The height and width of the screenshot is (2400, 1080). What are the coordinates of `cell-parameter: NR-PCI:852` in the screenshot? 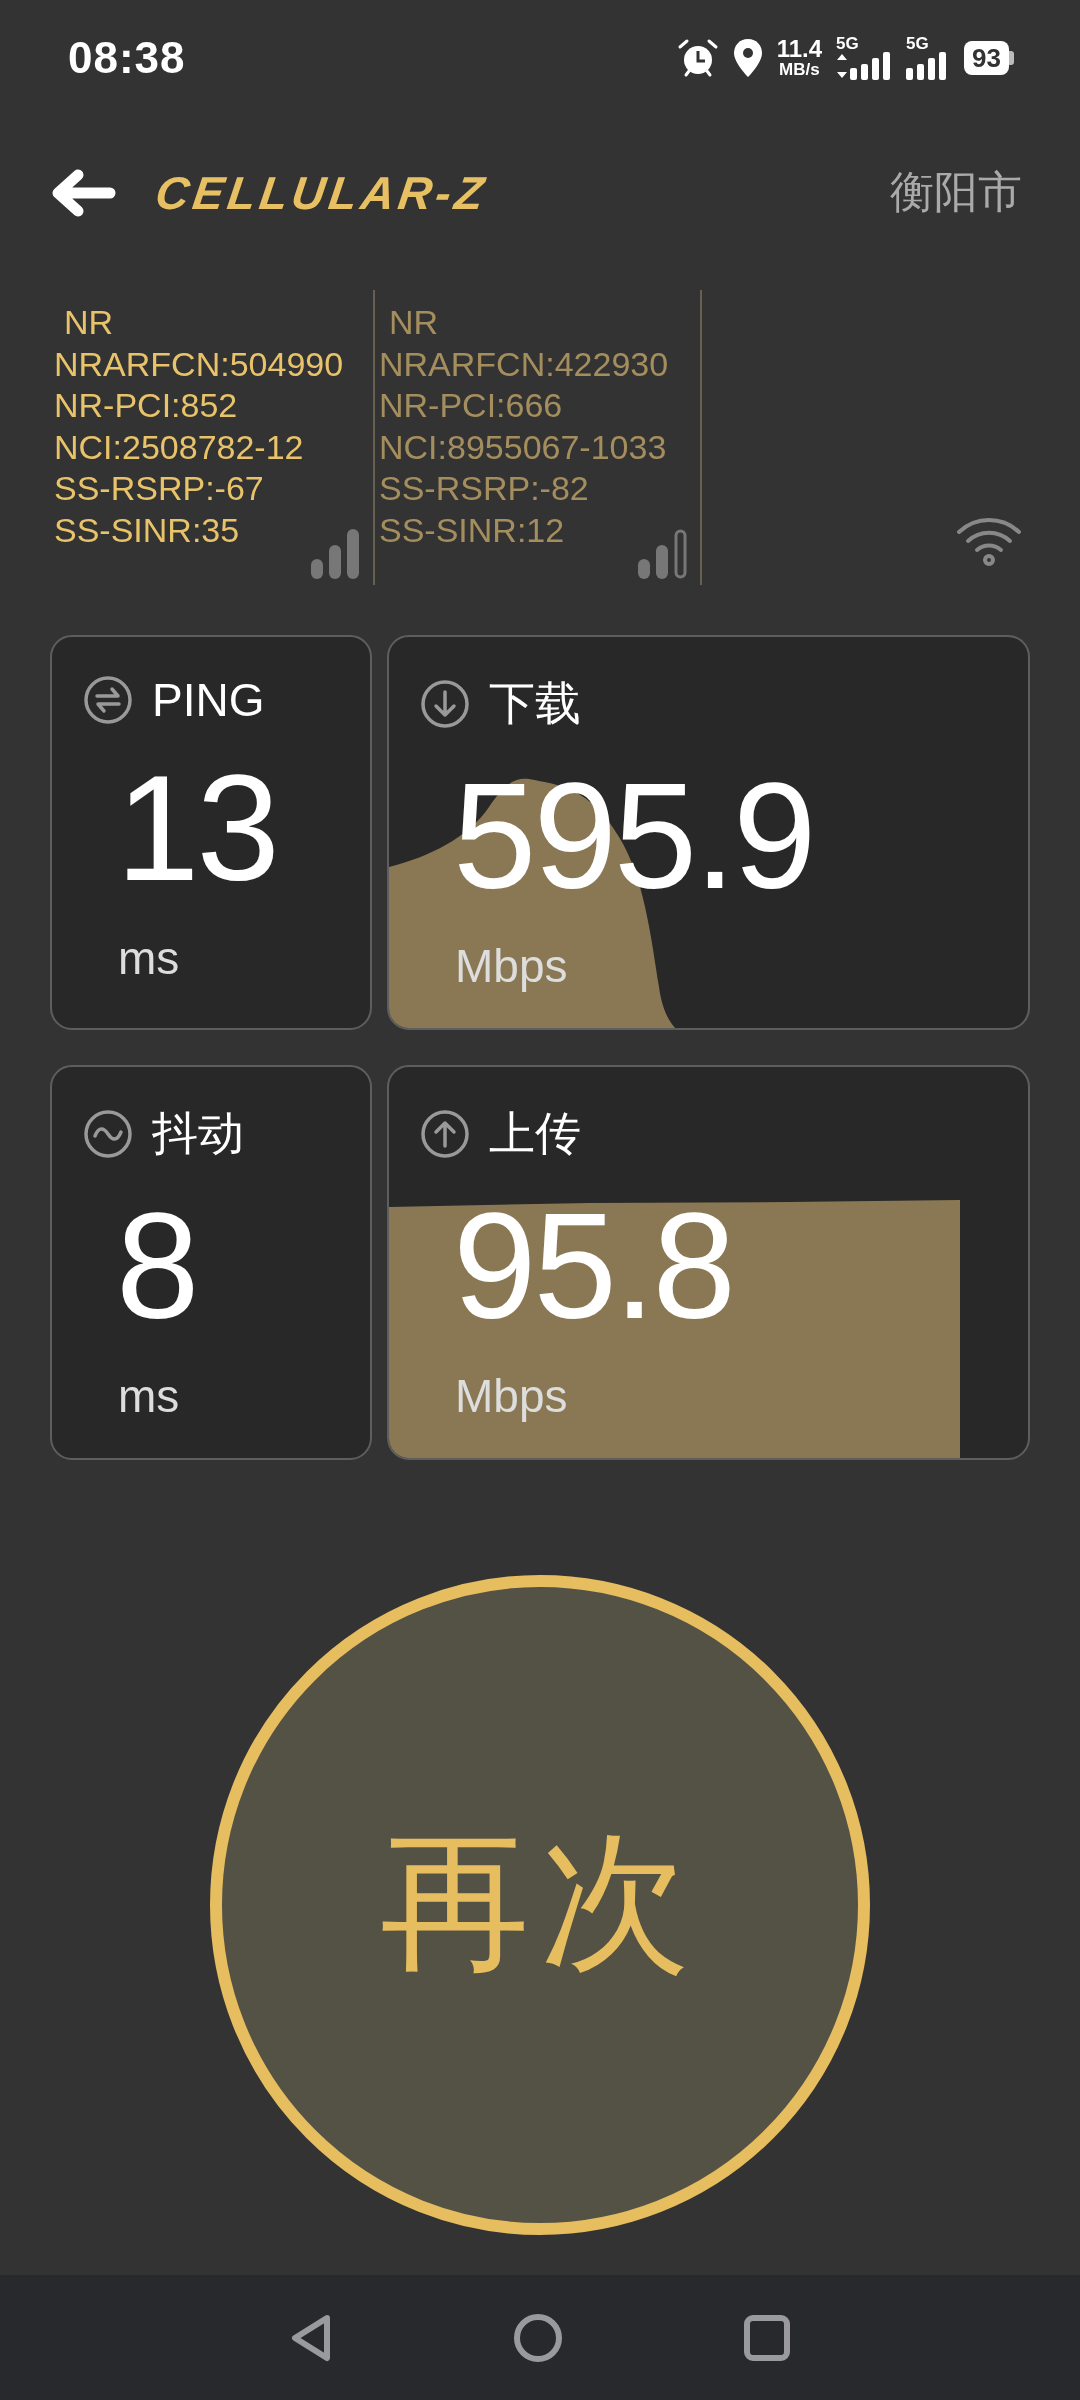 It's located at (146, 405).